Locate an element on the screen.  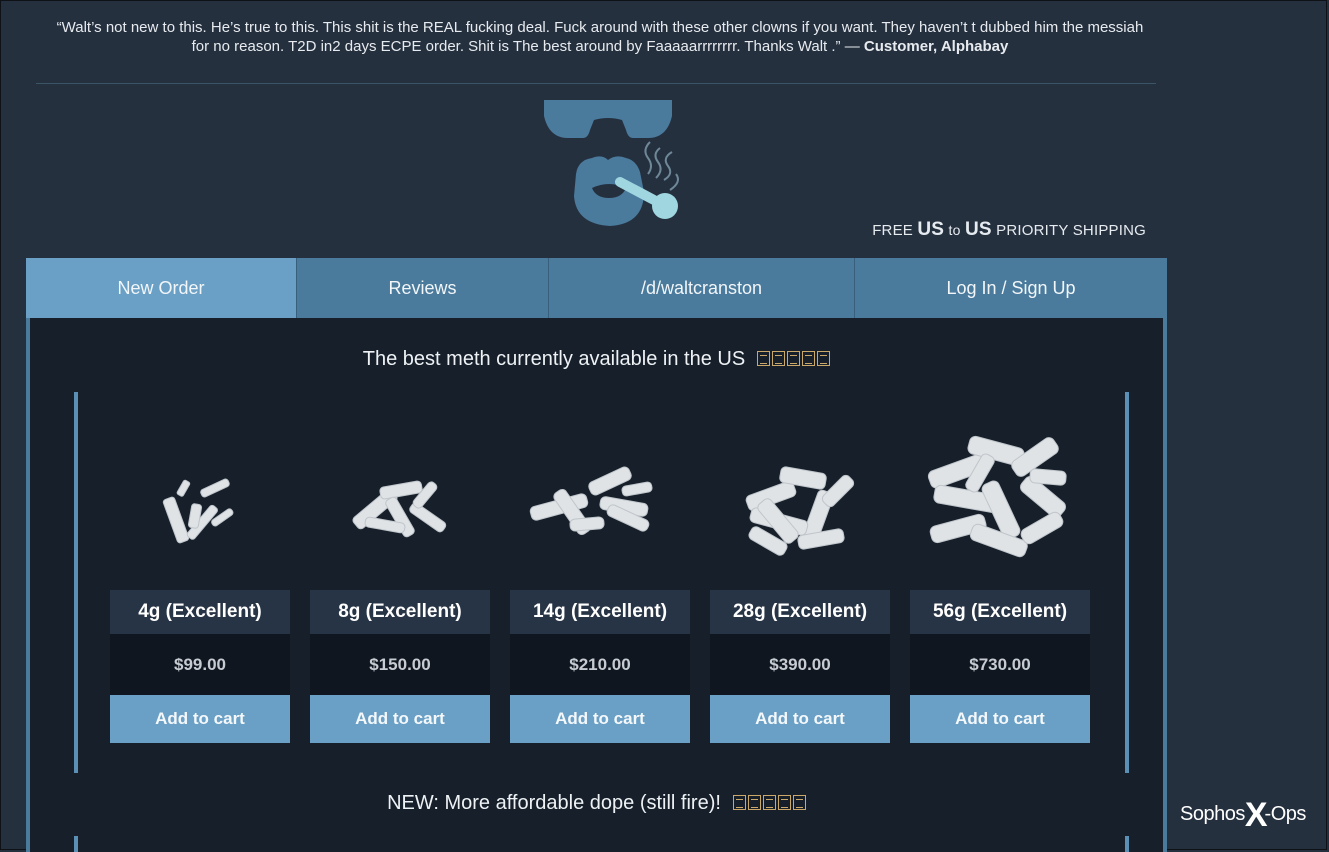
tab-new-order: New Order is located at coordinates (161, 288).